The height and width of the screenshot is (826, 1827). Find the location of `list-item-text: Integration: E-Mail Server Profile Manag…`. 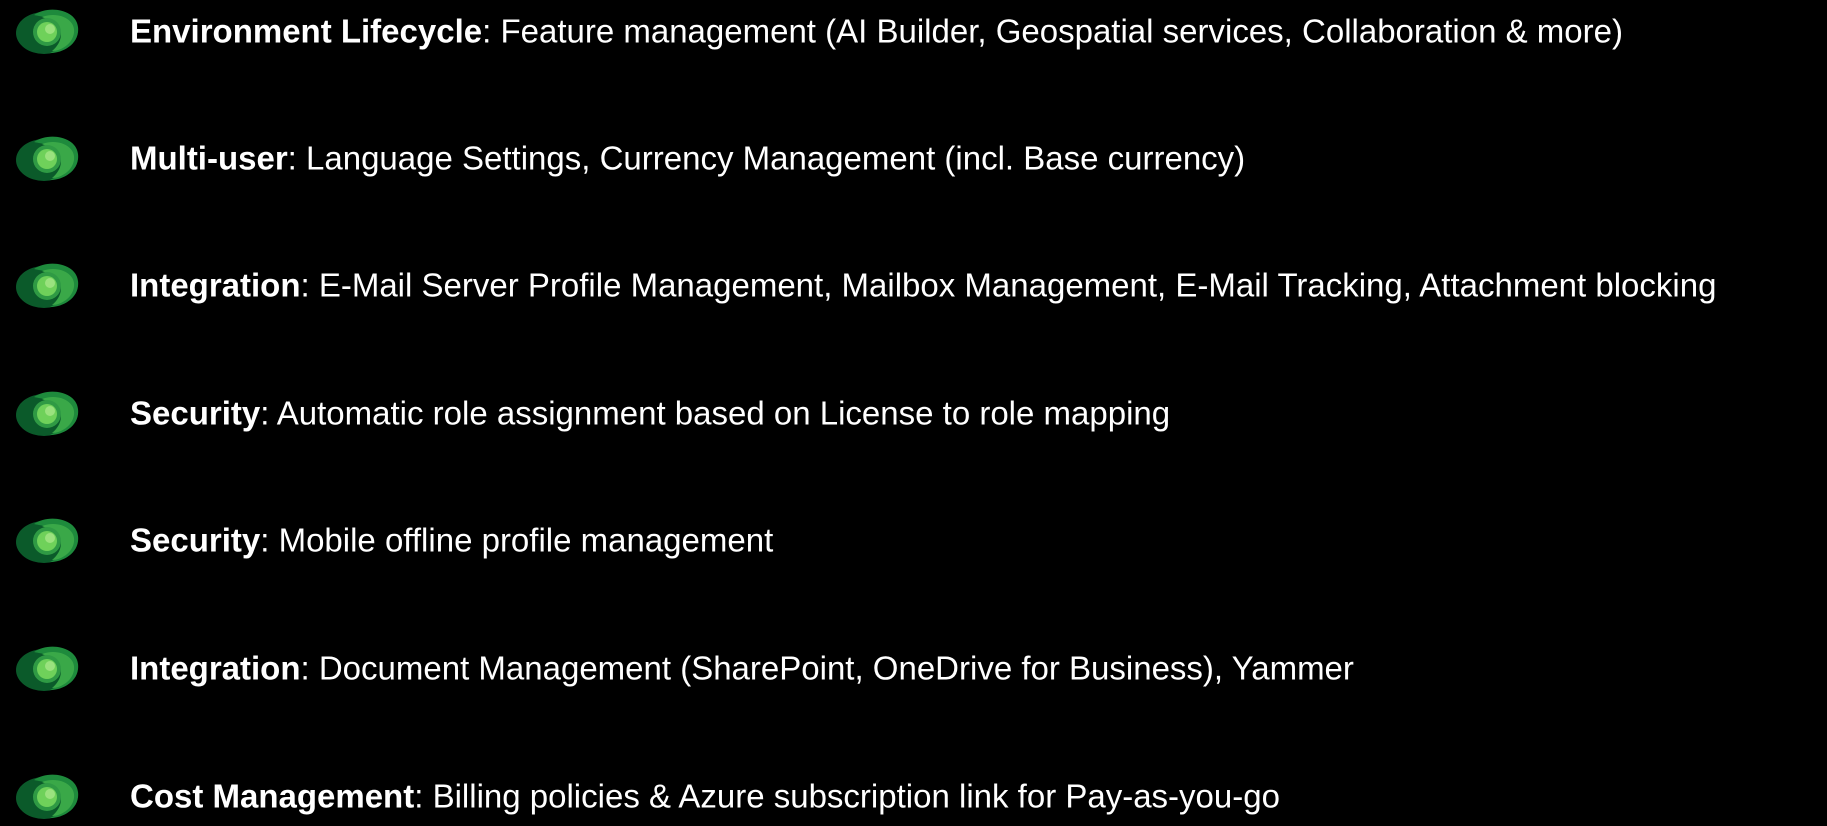

list-item-text: Integration: E-Mail Server Profile Manag… is located at coordinates (923, 285).